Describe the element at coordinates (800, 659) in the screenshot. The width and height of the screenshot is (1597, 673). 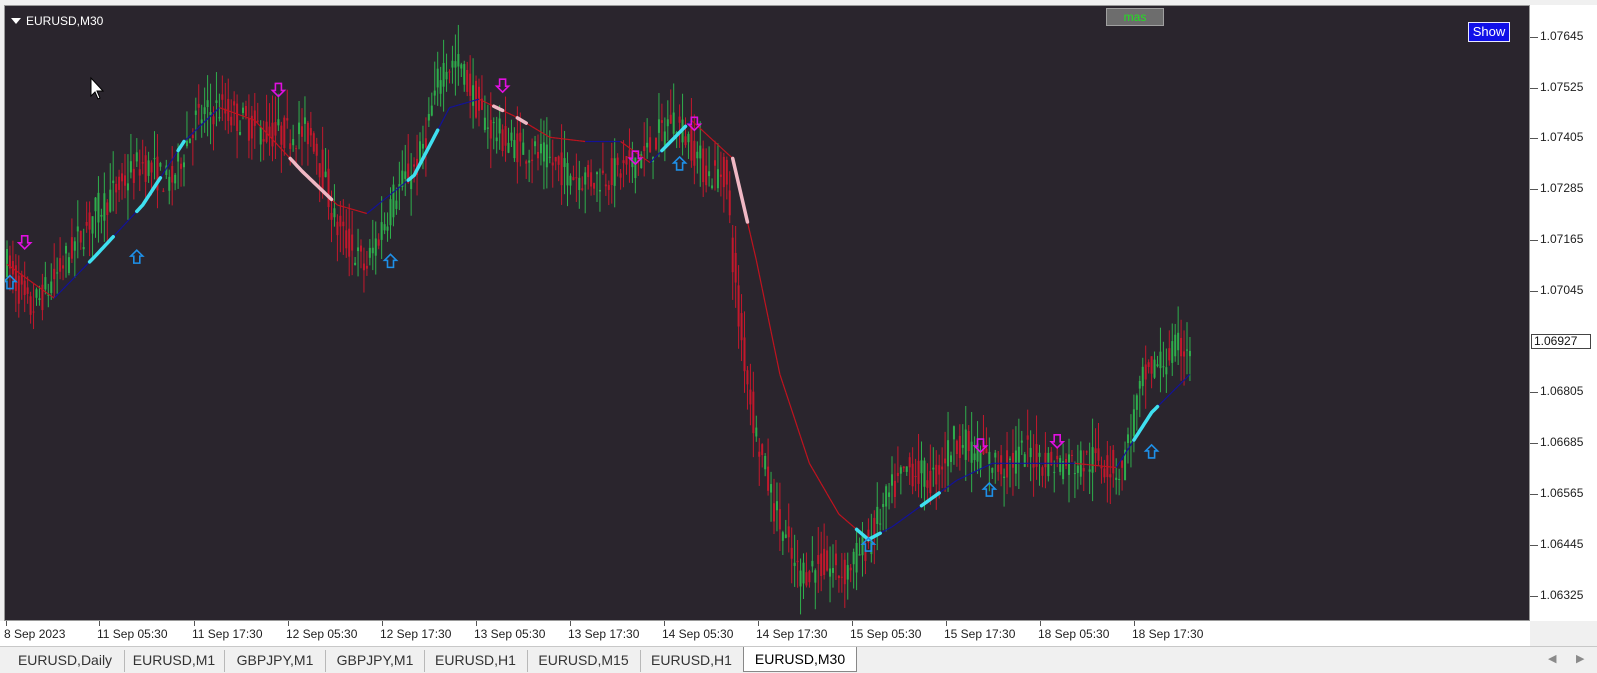
I see `tab-eurusd-m30: EURUSD,M30` at that location.